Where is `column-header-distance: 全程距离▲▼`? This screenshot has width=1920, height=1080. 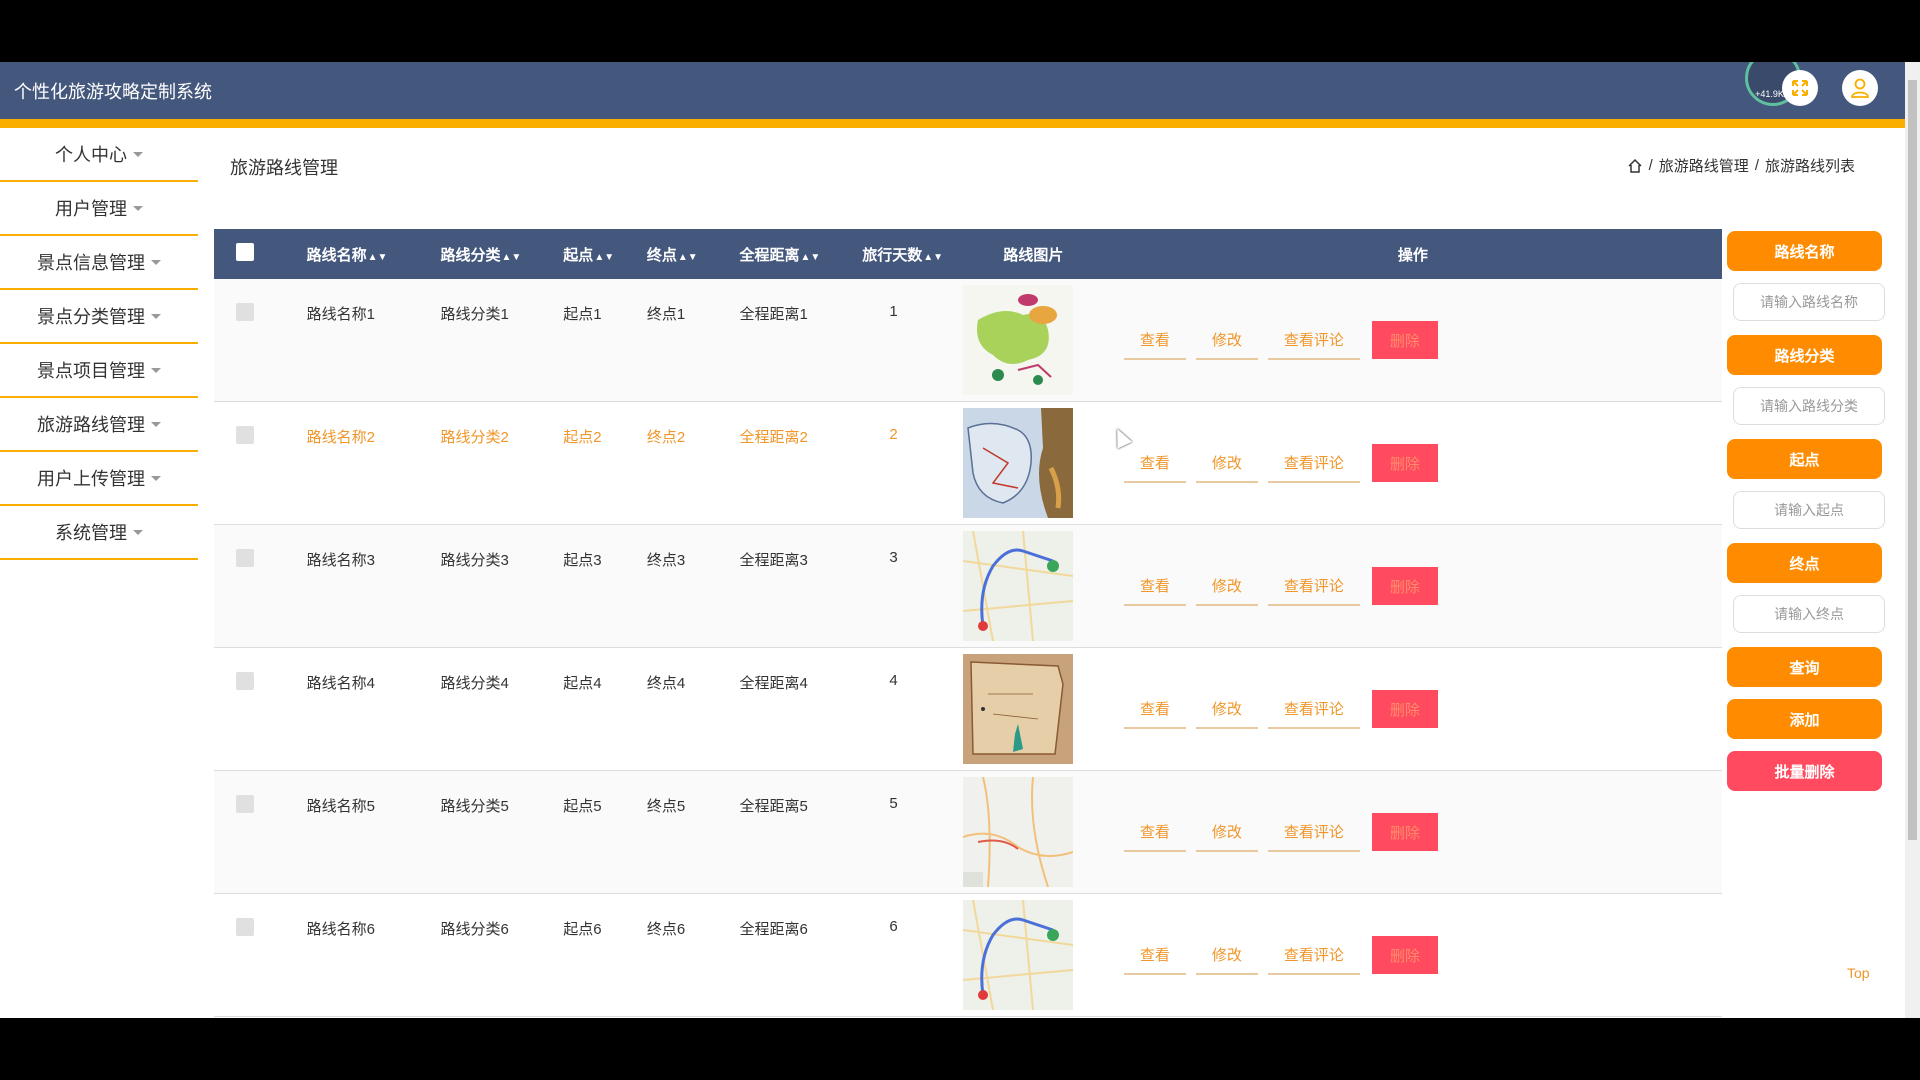
column-header-distance: 全程距离▲▼ is located at coordinates (800, 254).